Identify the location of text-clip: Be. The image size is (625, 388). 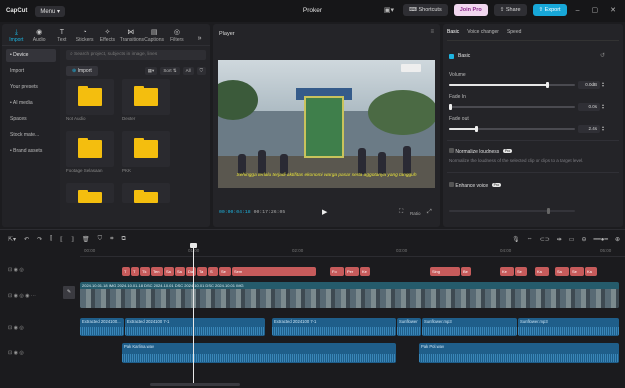
(466, 271).